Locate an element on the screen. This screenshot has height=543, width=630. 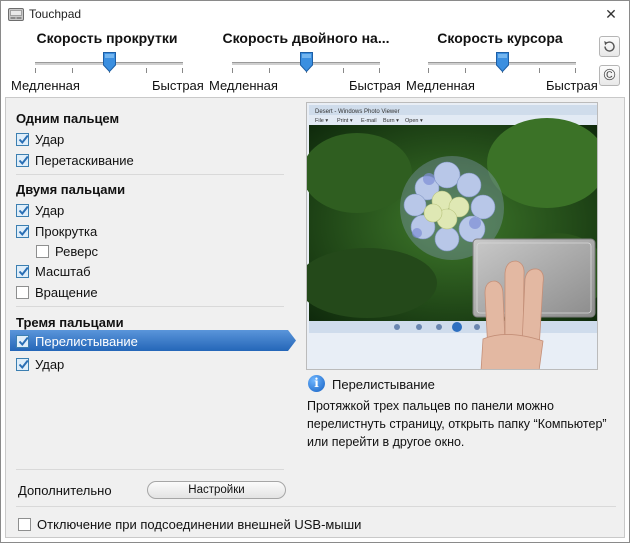
two-fingers-scroll-option: Прокрутка is located at coordinates (56, 231).